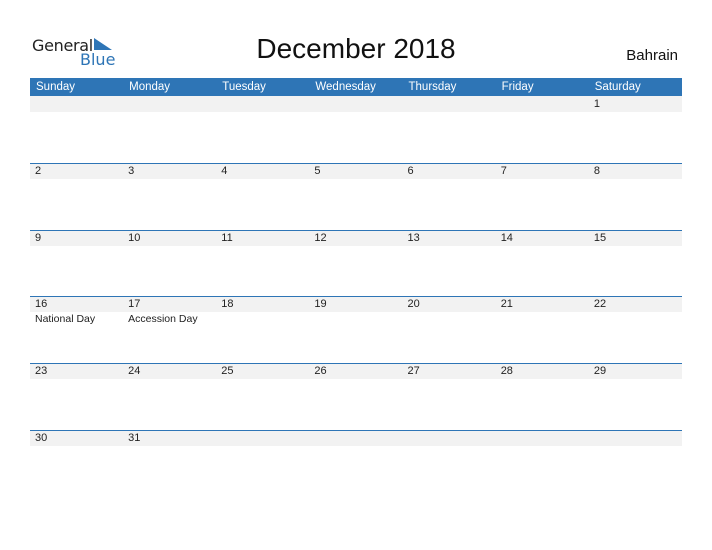 Image resolution: width=712 pixels, height=550 pixels. Describe the element at coordinates (38, 238) in the screenshot. I see `day-number: 9` at that location.